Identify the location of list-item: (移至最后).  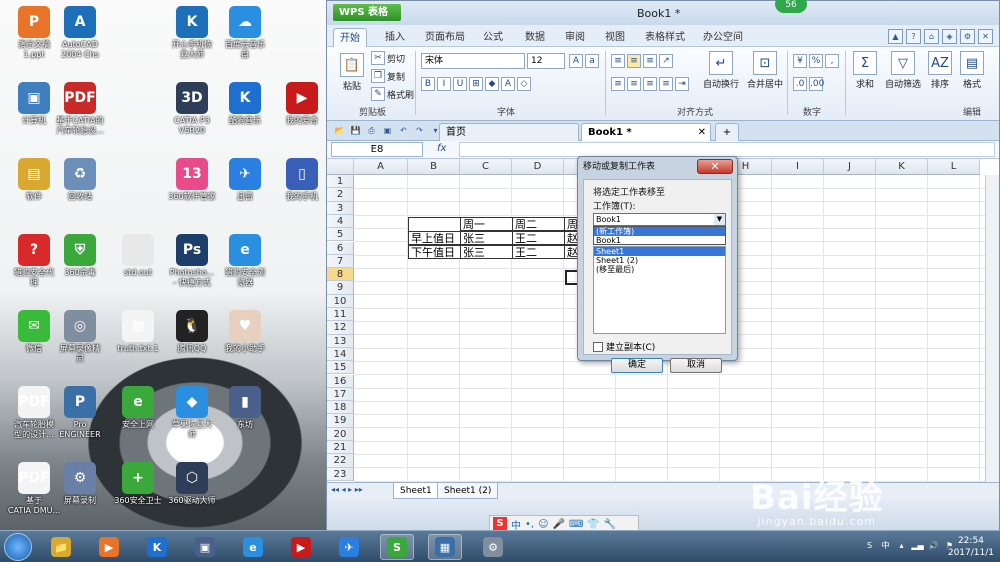
(659, 269).